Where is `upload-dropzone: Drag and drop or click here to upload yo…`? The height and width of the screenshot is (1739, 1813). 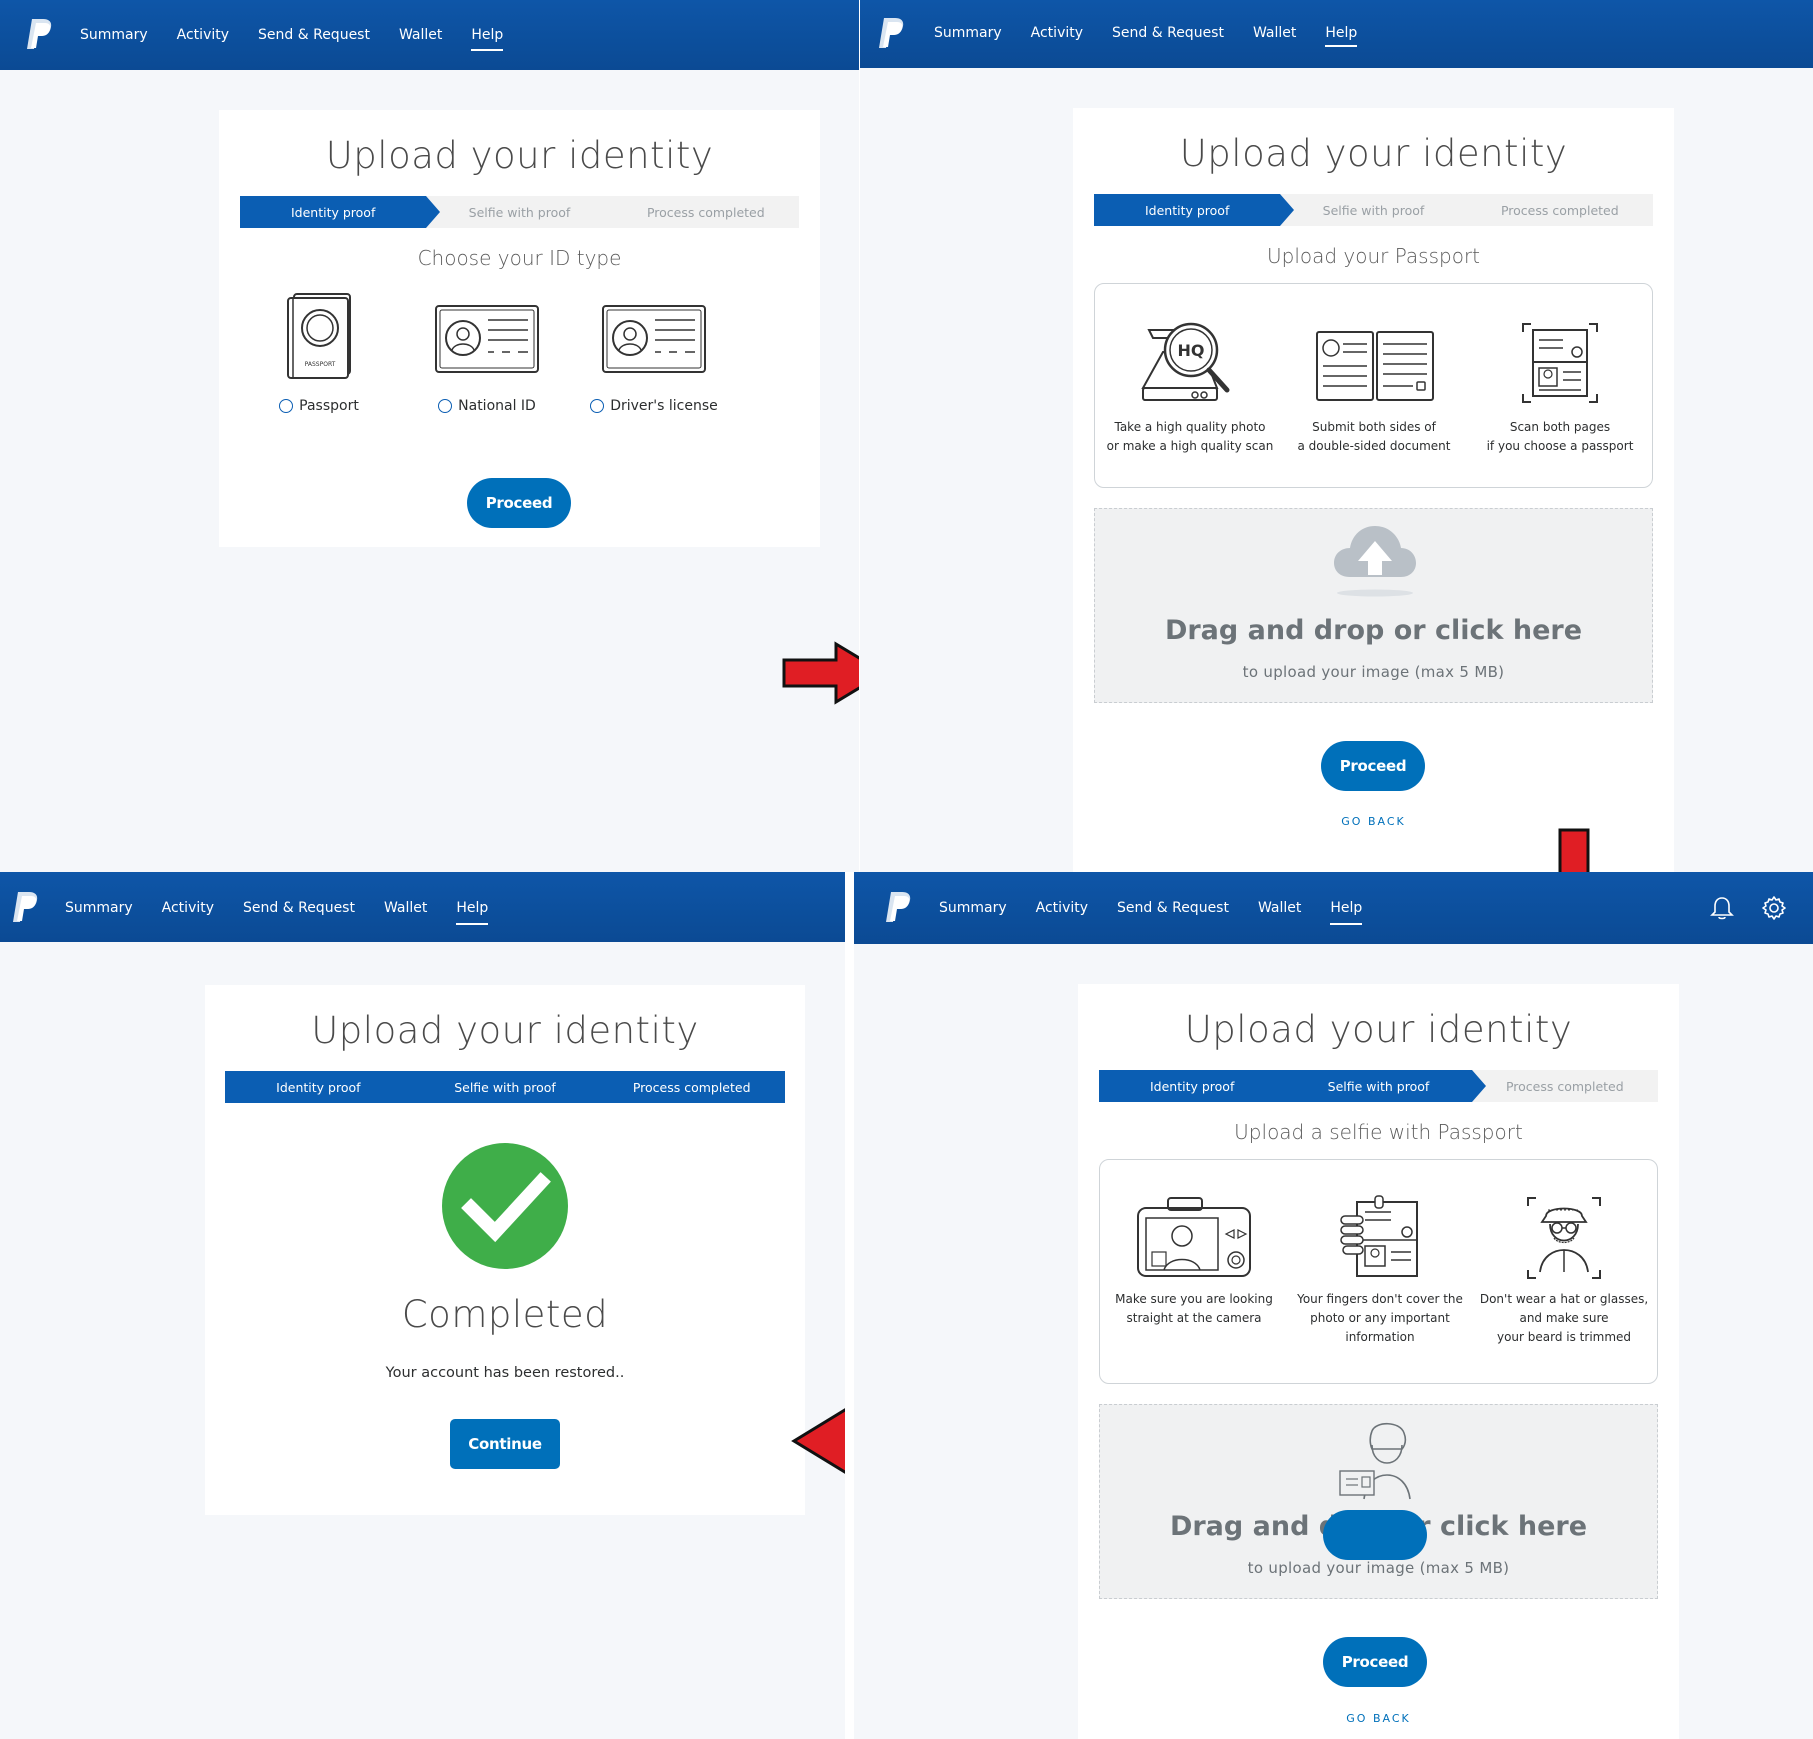 upload-dropzone: Drag and drop or click here to upload yo… is located at coordinates (1373, 605).